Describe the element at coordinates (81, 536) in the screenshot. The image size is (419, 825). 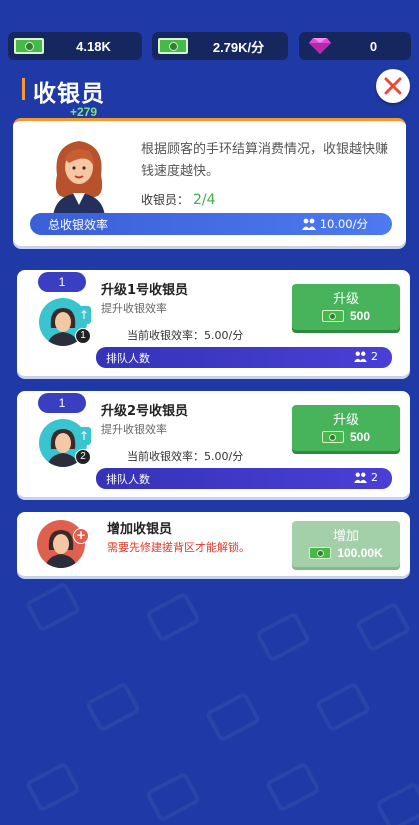
I see `plus-icon: +` at that location.